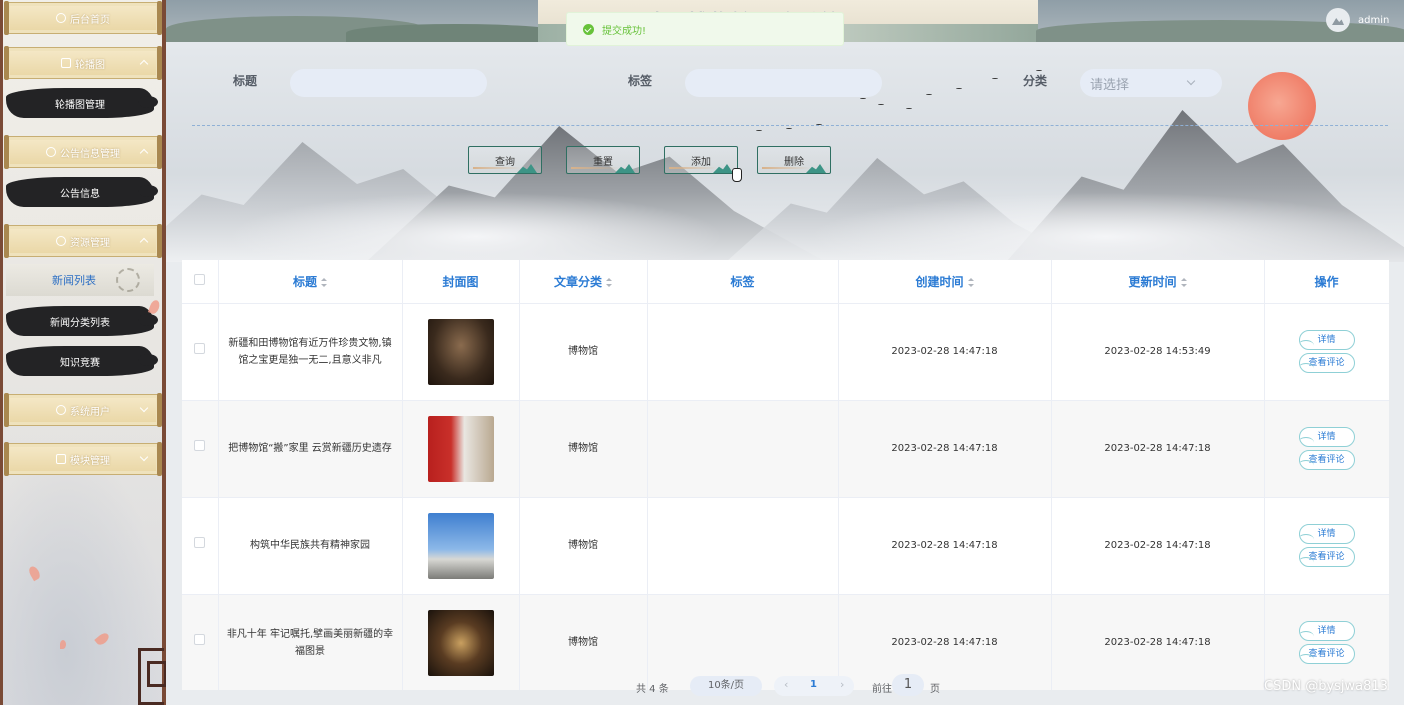 The image size is (1404, 705). I want to click on menu-notice: 公告信息管理, so click(83, 152).